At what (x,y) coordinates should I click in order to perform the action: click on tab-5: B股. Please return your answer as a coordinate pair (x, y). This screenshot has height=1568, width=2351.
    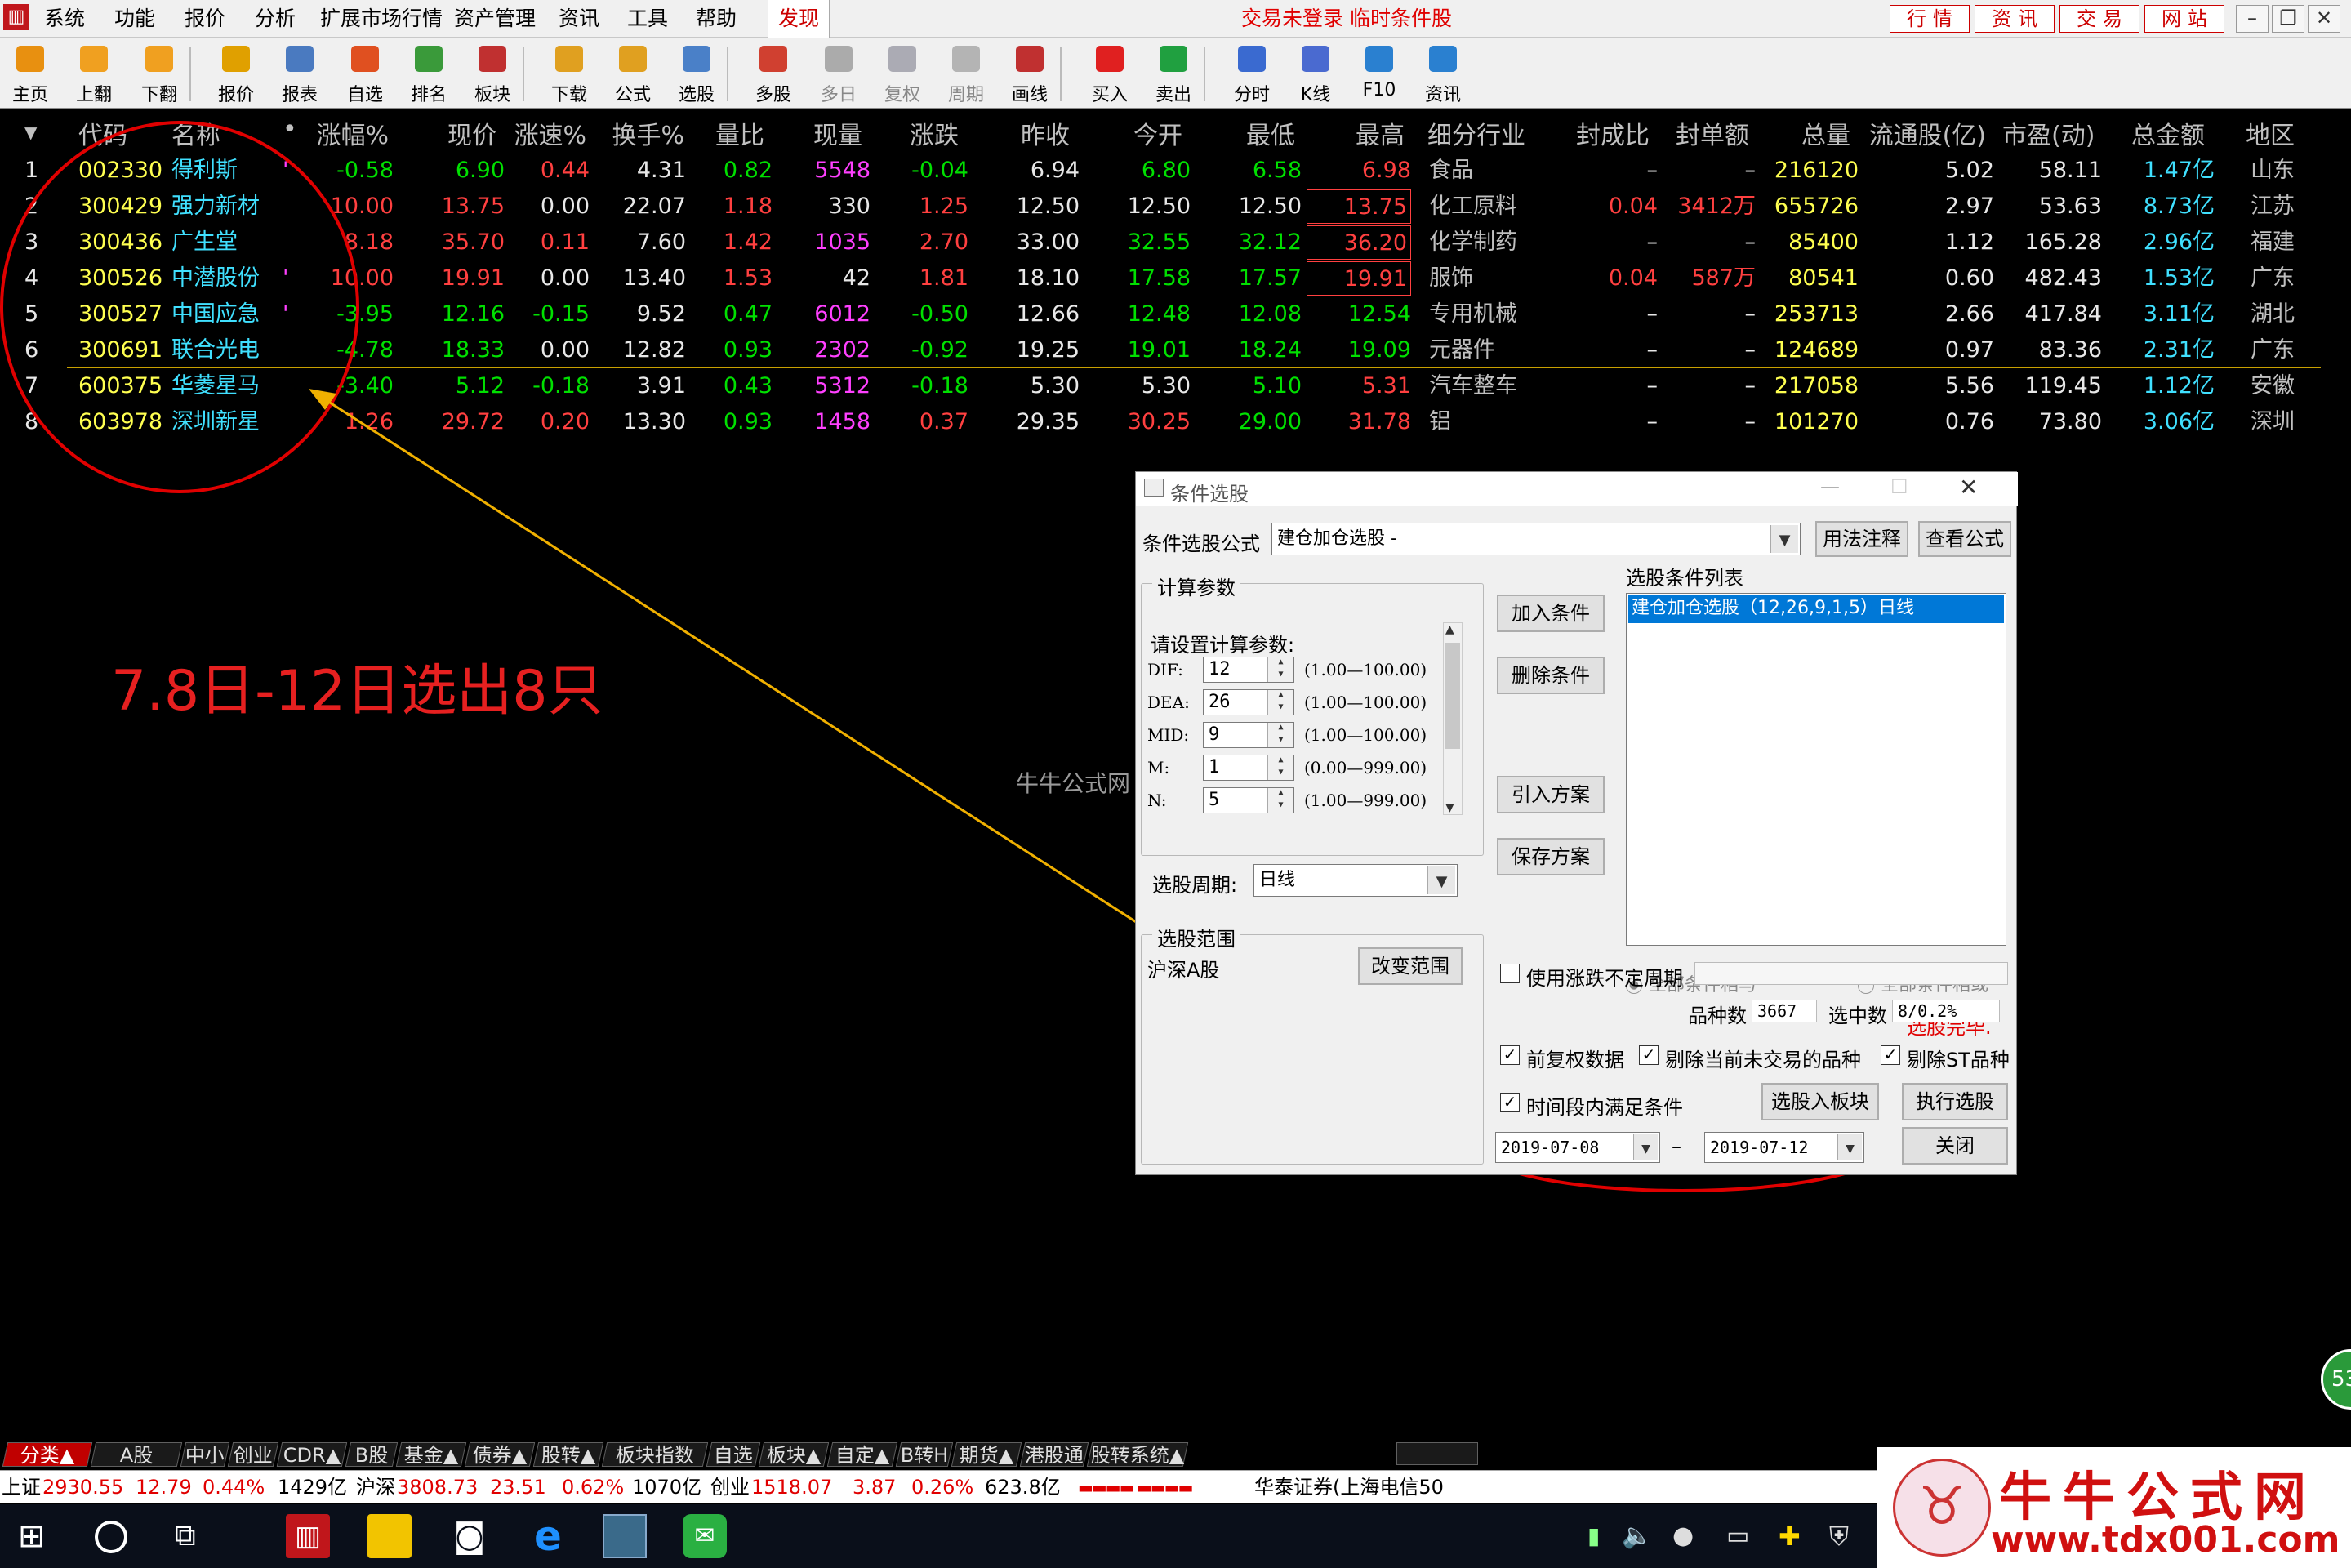
    Looking at the image, I should click on (372, 1454).